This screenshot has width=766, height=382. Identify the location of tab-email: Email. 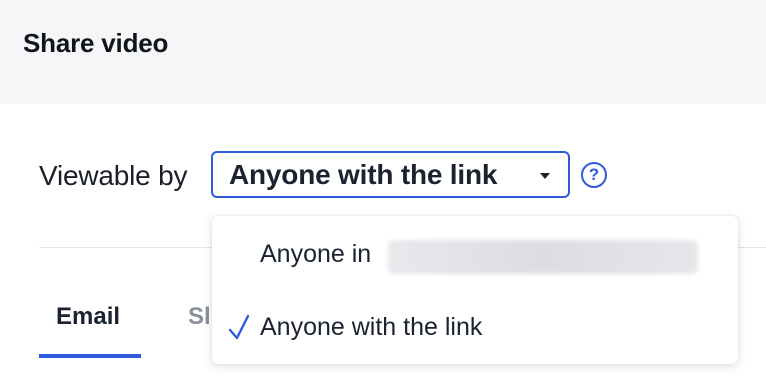
(88, 317).